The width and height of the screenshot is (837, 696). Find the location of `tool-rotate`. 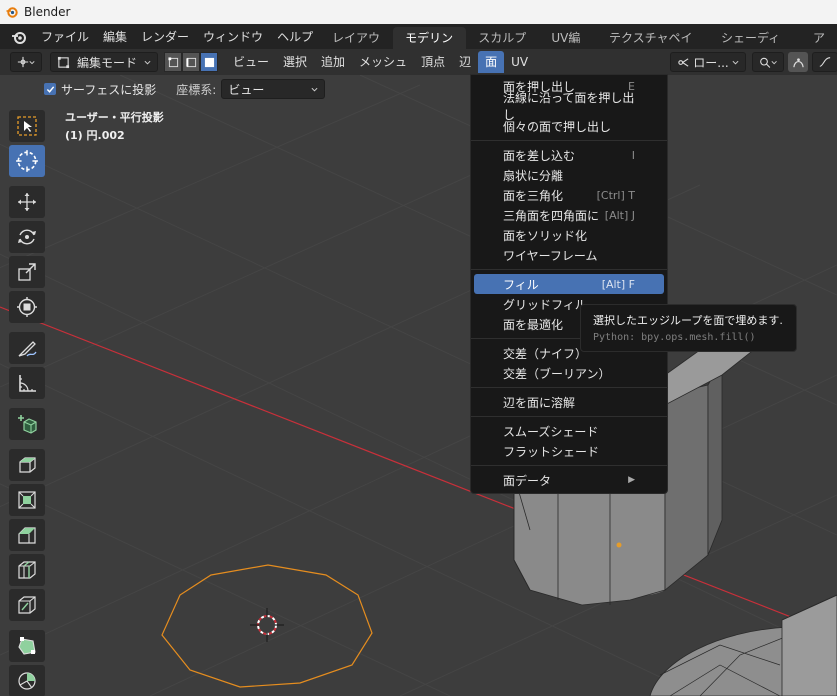

tool-rotate is located at coordinates (27, 237).